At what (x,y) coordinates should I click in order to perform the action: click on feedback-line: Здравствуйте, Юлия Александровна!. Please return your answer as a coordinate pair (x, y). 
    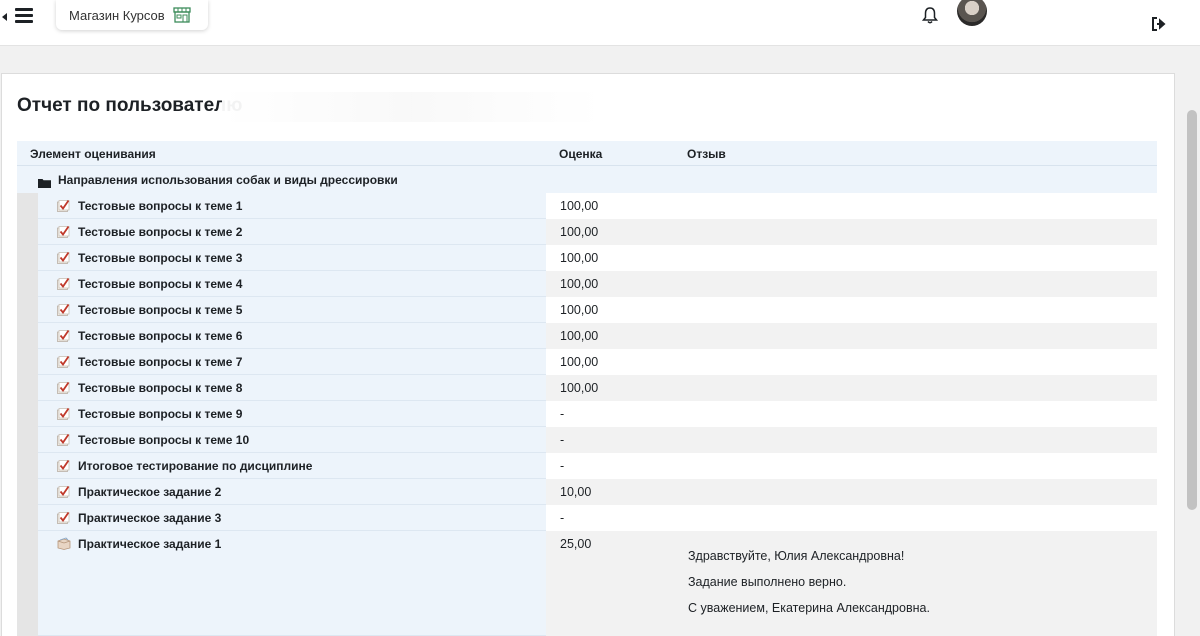
    Looking at the image, I should click on (796, 556).